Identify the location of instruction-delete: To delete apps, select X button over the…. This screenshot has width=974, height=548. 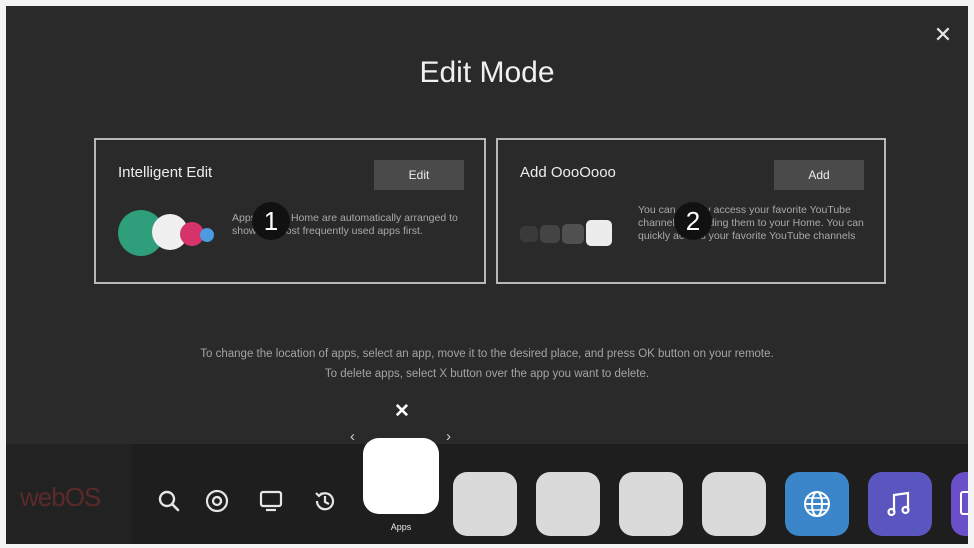
(487, 374).